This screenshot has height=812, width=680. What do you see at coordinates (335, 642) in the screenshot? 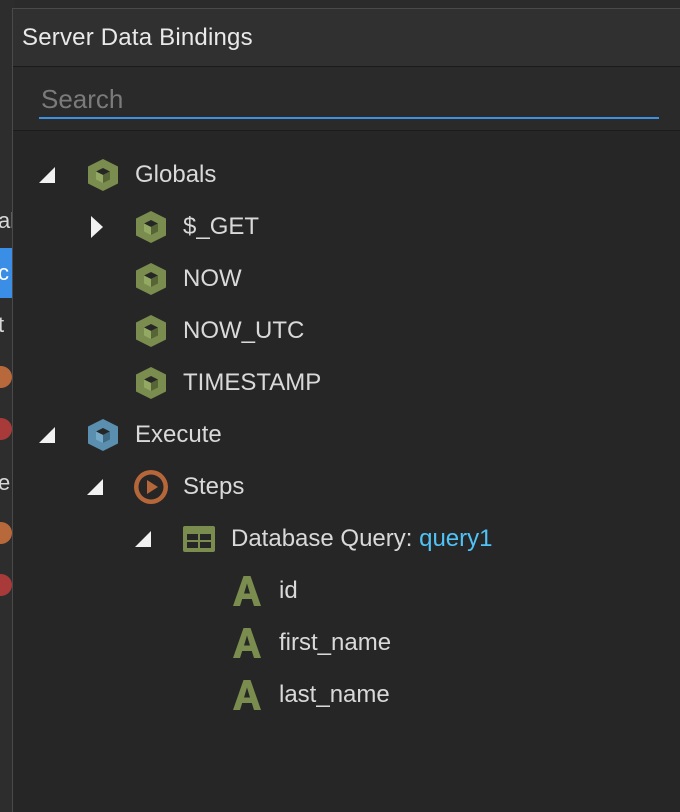
I see `tree-label: first_name` at bounding box center [335, 642].